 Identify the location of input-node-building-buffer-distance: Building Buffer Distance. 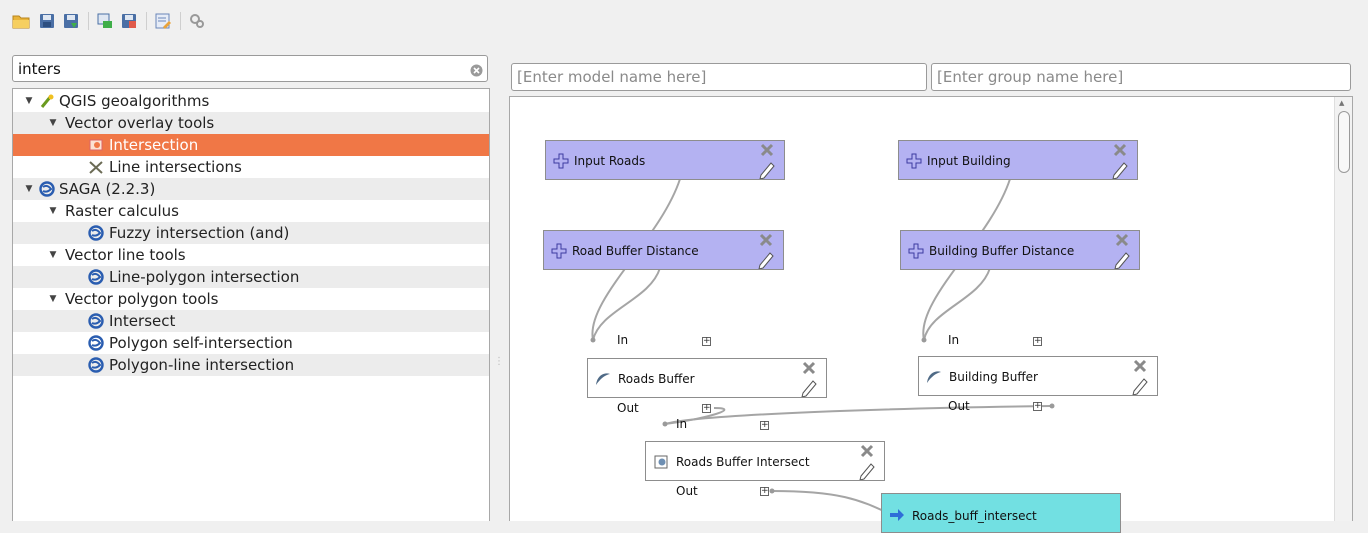
(1020, 250).